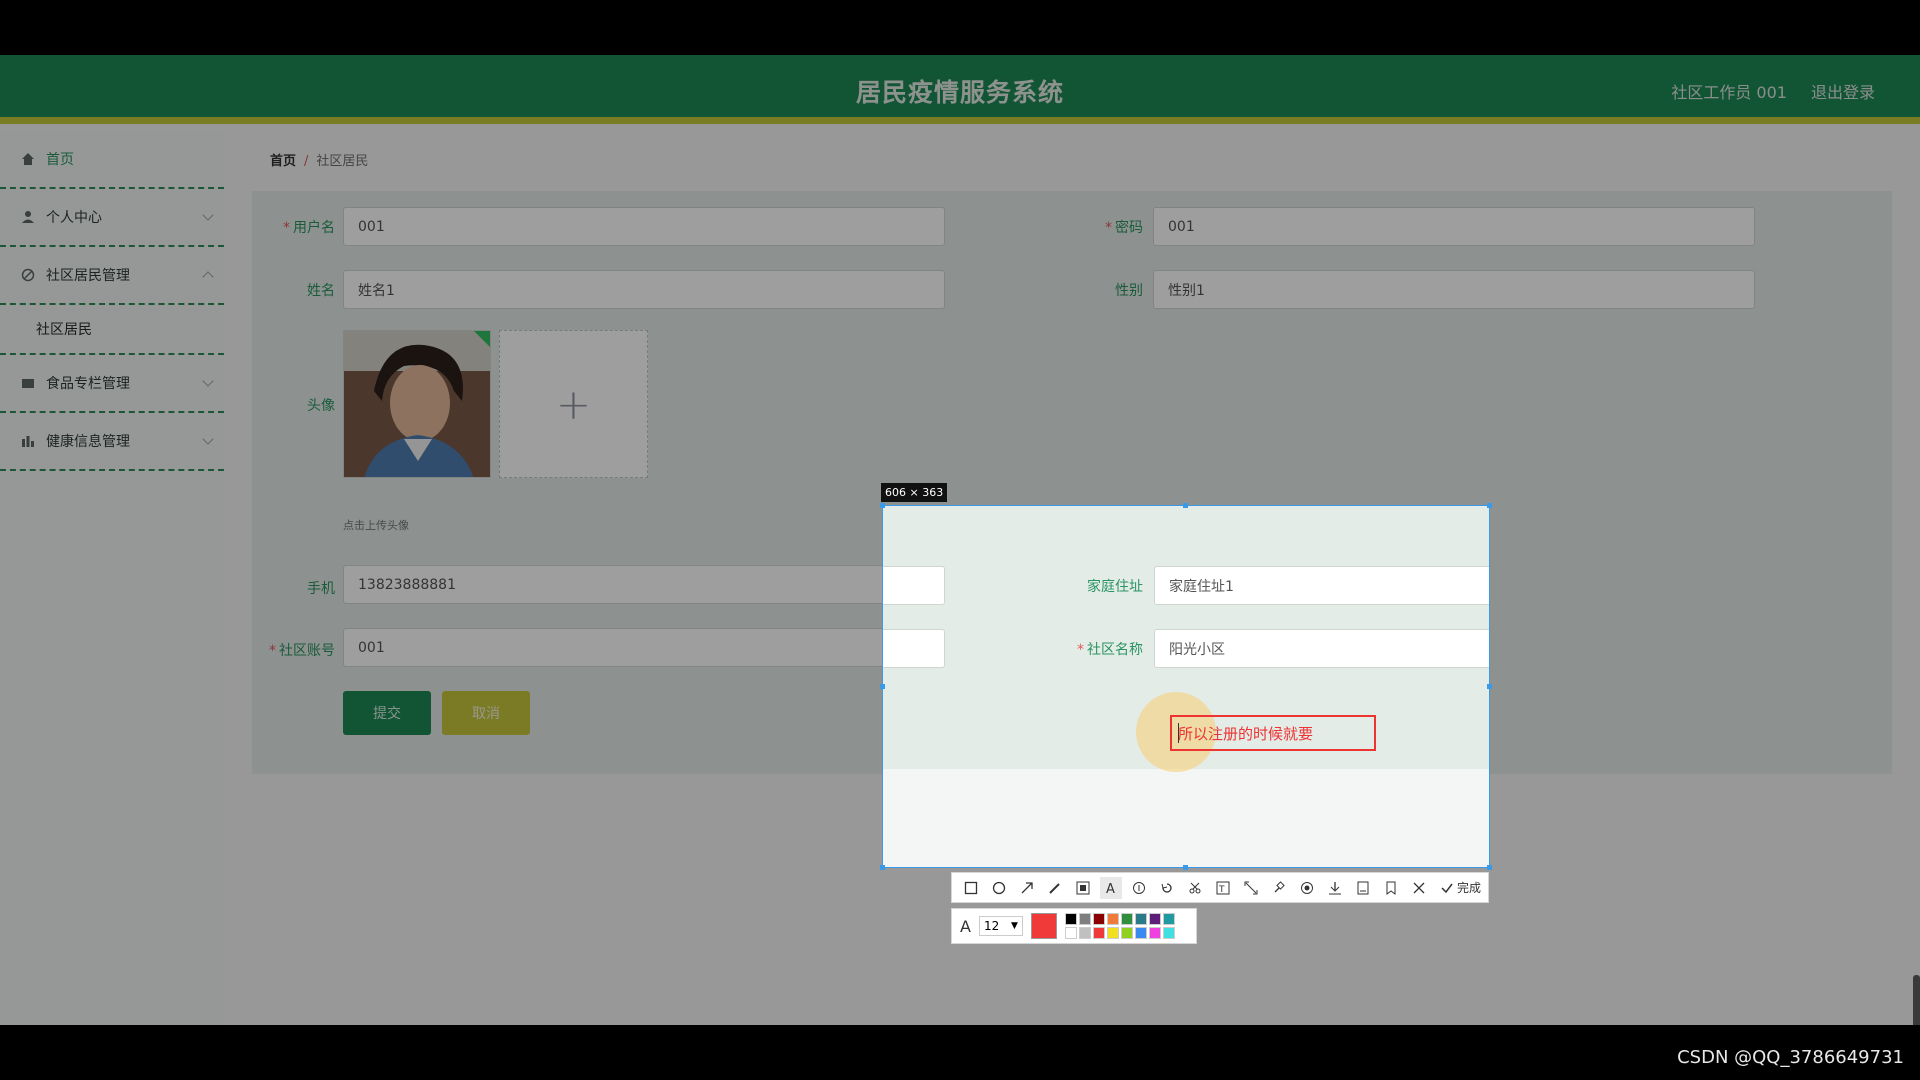 This screenshot has height=1080, width=1920. What do you see at coordinates (112, 218) in the screenshot?
I see `sidebar-item-profile: 个人中心` at bounding box center [112, 218].